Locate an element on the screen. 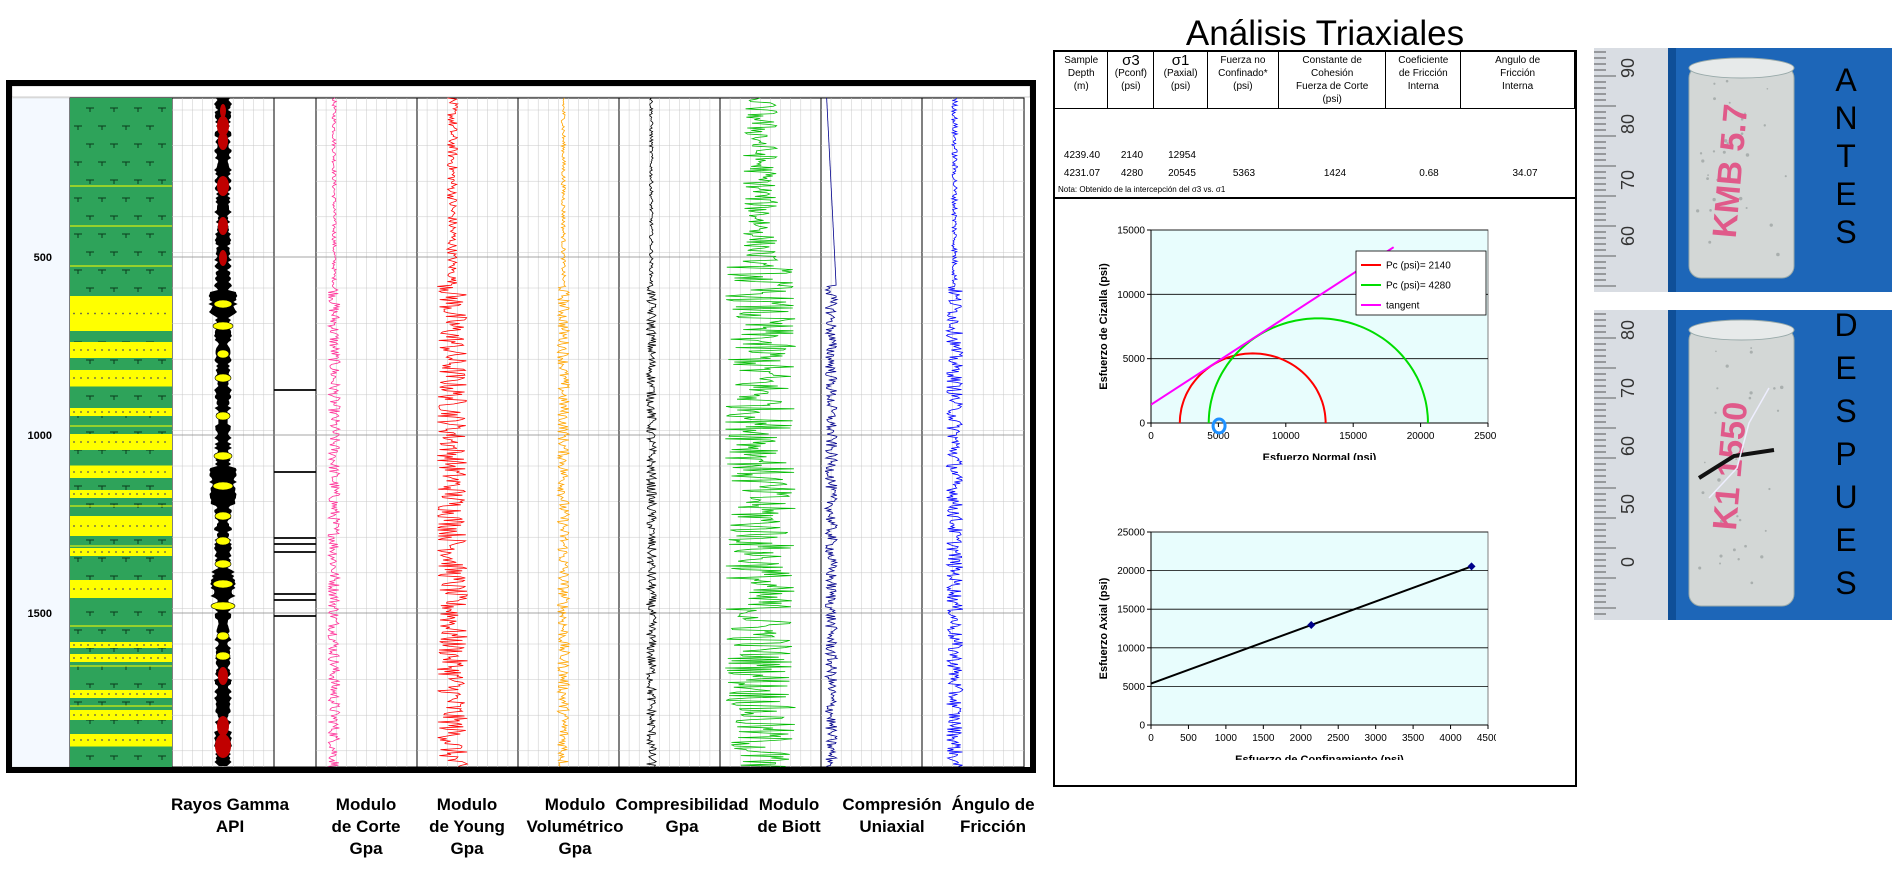 This screenshot has width=1892, height=872. header-line: (m) is located at coordinates (1081, 86).